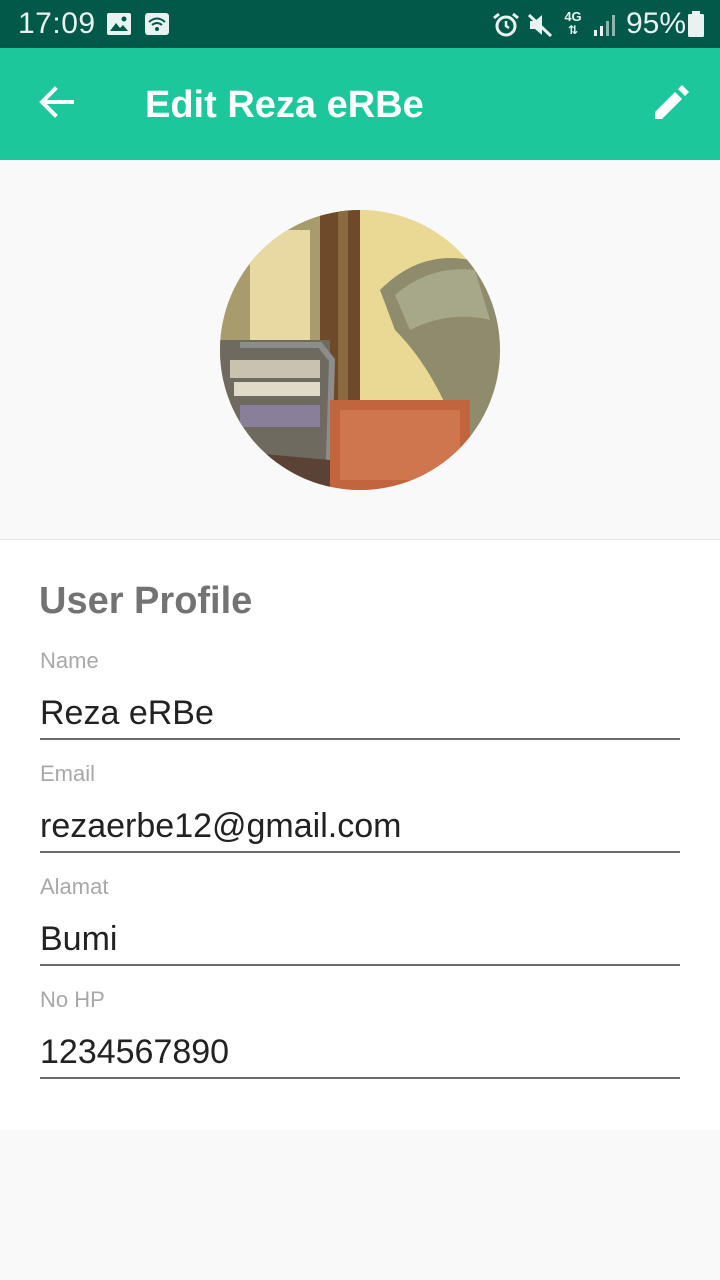 Image resolution: width=720 pixels, height=1280 pixels. I want to click on page-title: Edit Reza eRBe, so click(284, 105).